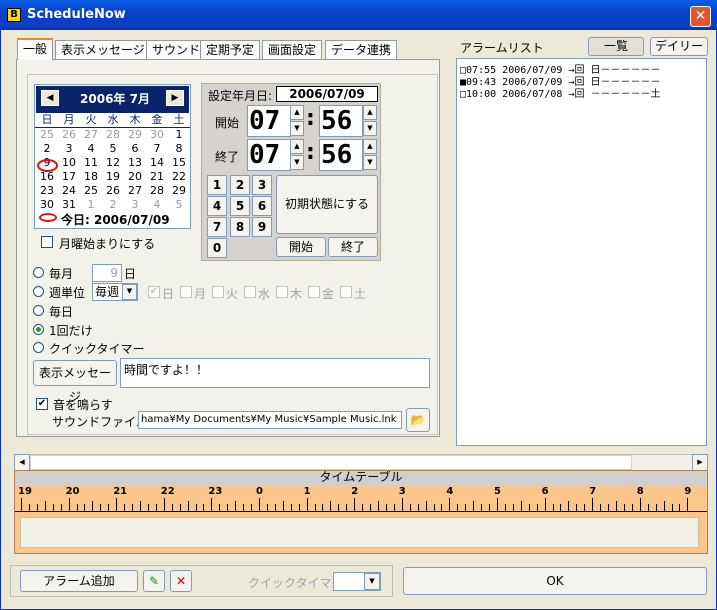 This screenshot has height=610, width=717. I want to click on display-message-button: 表示メッセージ, so click(75, 382).